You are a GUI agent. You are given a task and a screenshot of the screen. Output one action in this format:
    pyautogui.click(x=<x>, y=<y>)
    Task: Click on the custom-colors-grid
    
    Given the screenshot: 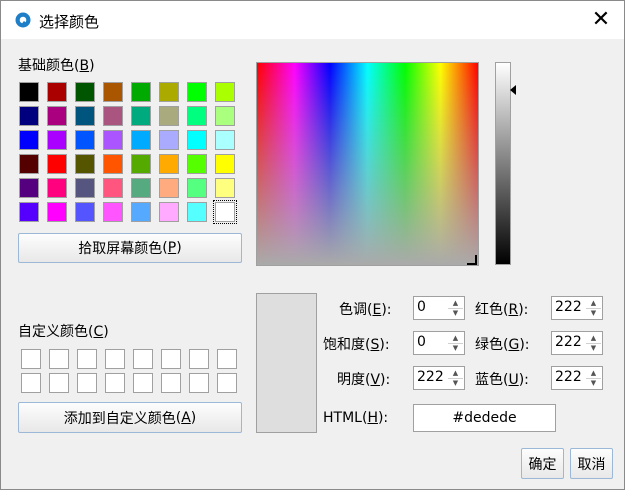 What is the action you would take?
    pyautogui.click(x=129, y=371)
    